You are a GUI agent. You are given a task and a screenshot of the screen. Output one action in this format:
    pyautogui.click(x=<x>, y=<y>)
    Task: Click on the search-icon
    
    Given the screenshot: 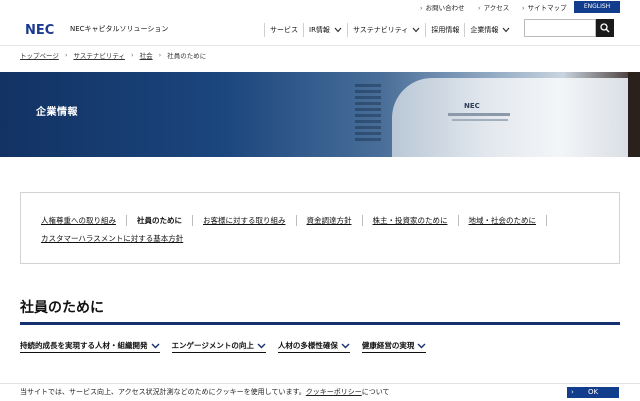 What is the action you would take?
    pyautogui.click(x=605, y=28)
    